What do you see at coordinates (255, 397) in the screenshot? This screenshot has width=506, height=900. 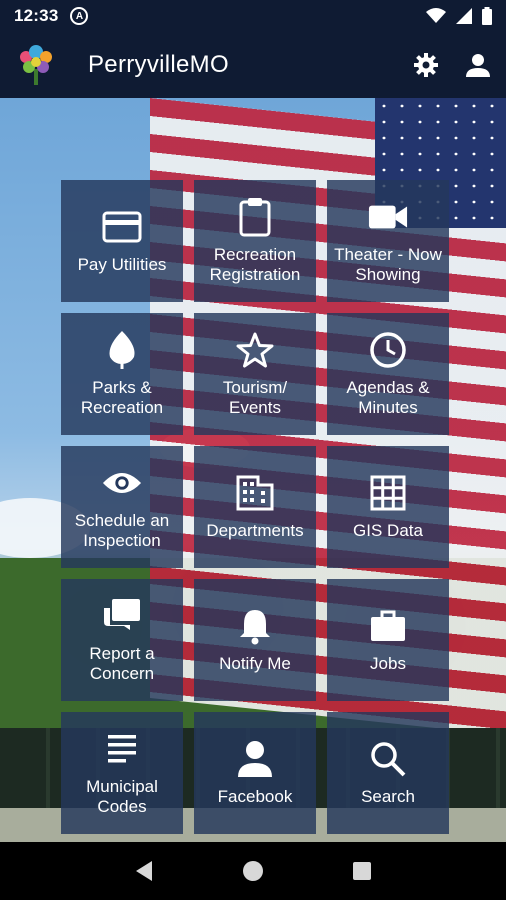 I see `tile-label: Tourism/ Events` at bounding box center [255, 397].